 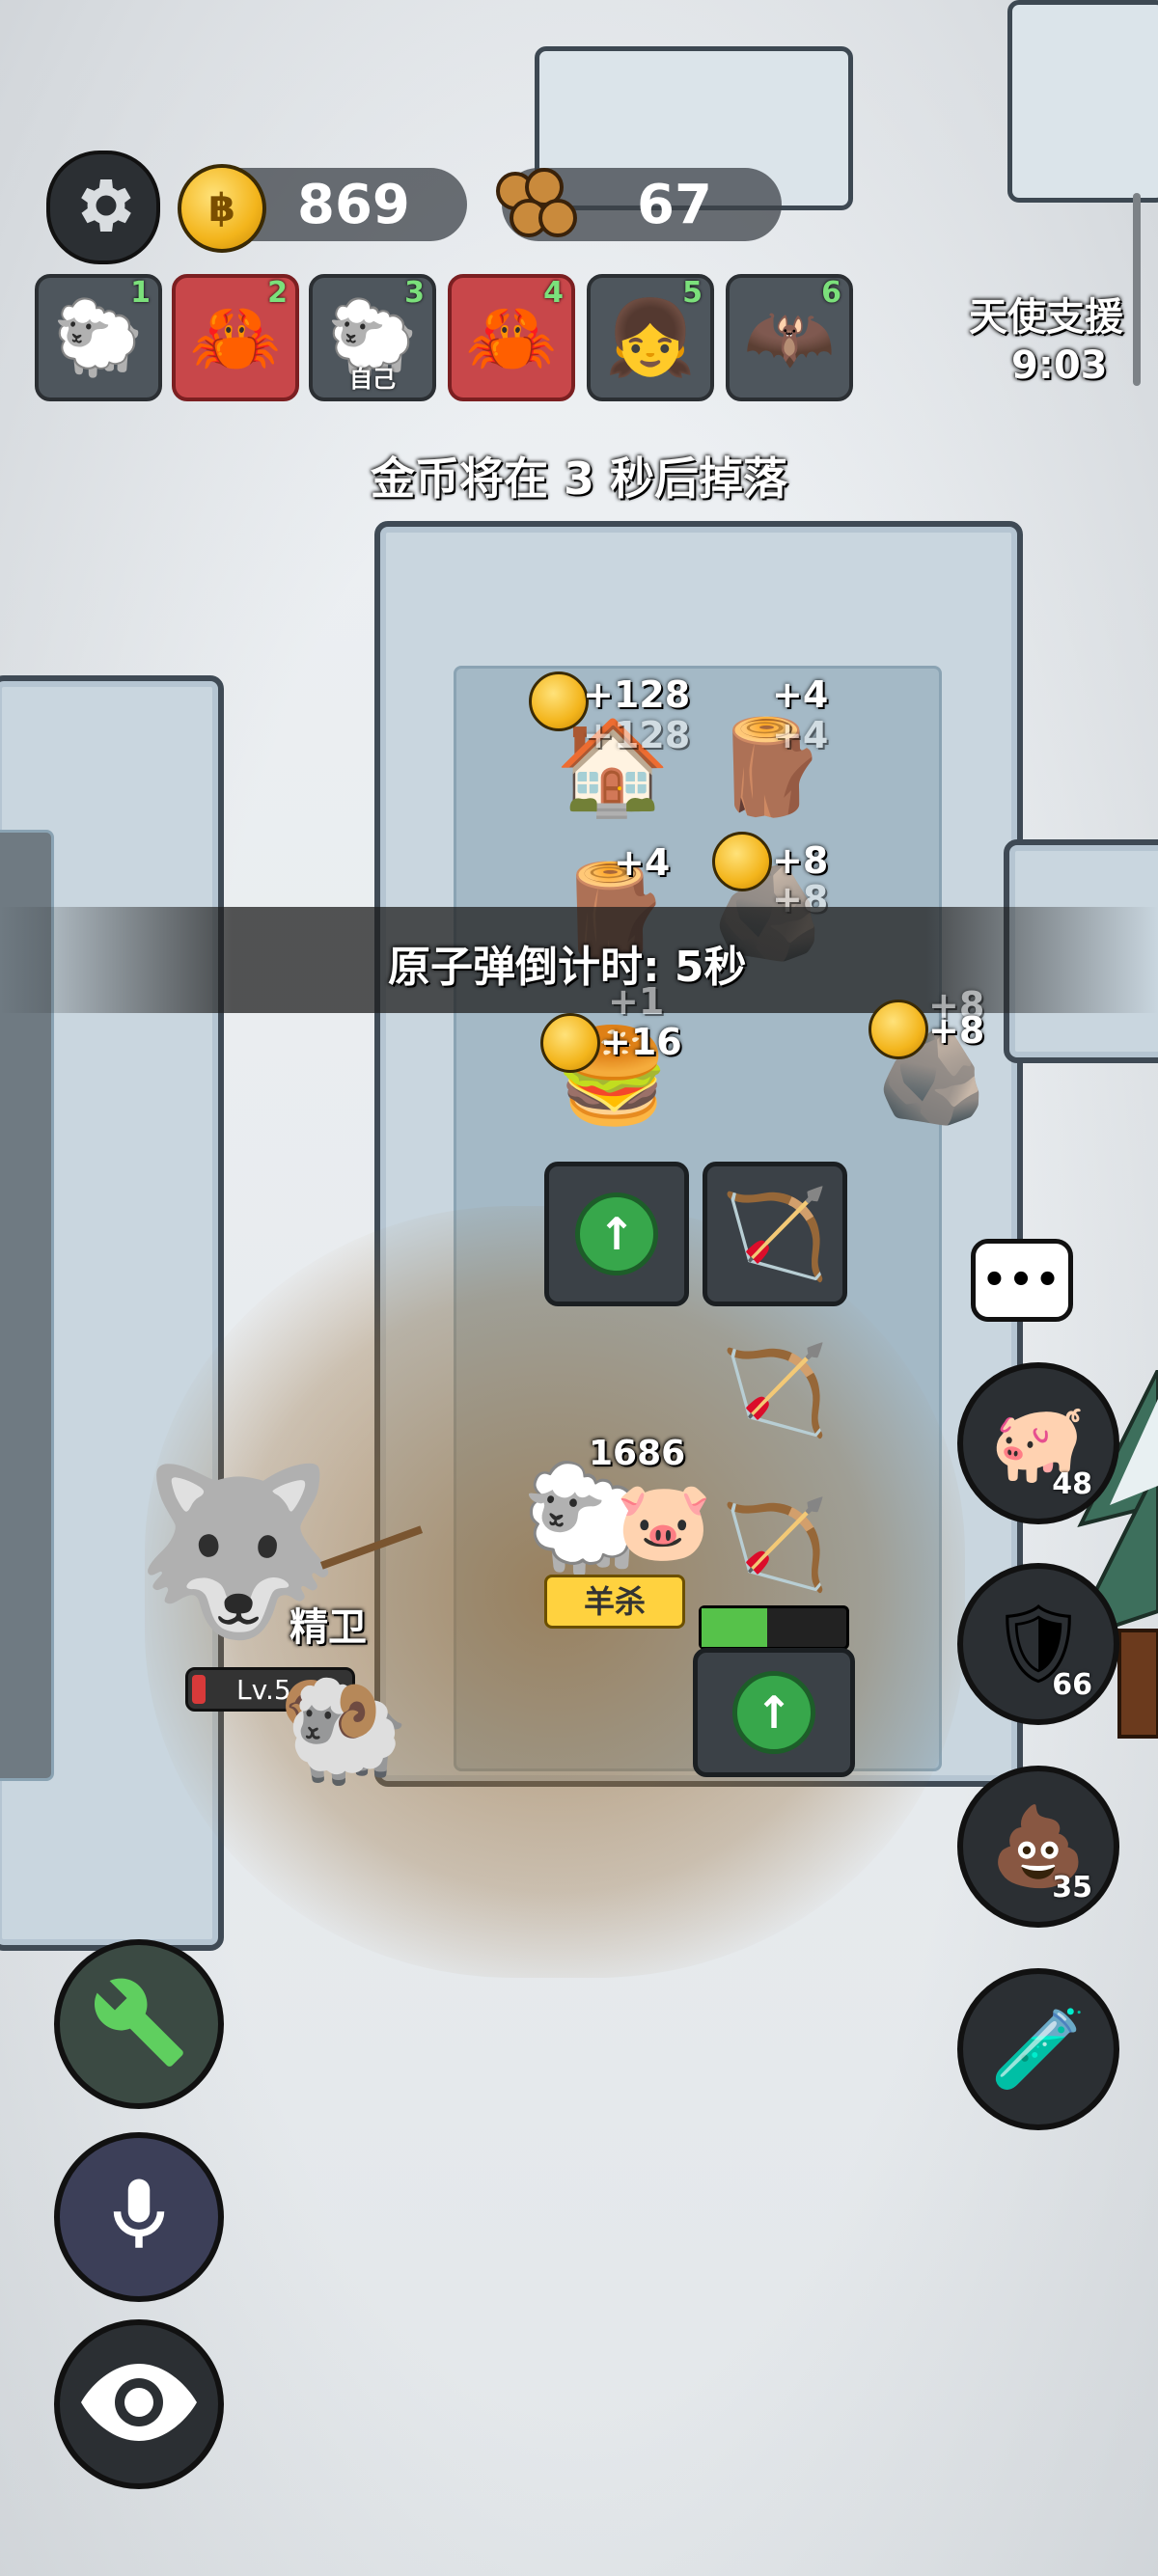 What do you see at coordinates (372, 338) in the screenshot?
I see `player-slot-3: 🐑 3 自己` at bounding box center [372, 338].